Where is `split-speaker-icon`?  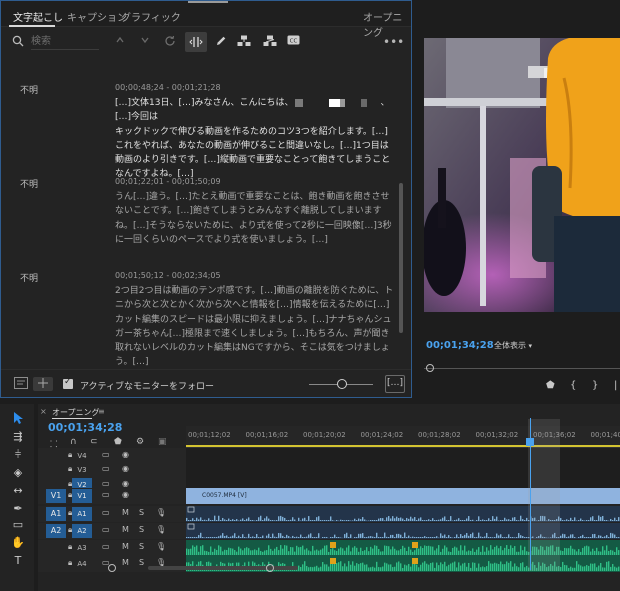
split-speaker-icon is located at coordinates (270, 42).